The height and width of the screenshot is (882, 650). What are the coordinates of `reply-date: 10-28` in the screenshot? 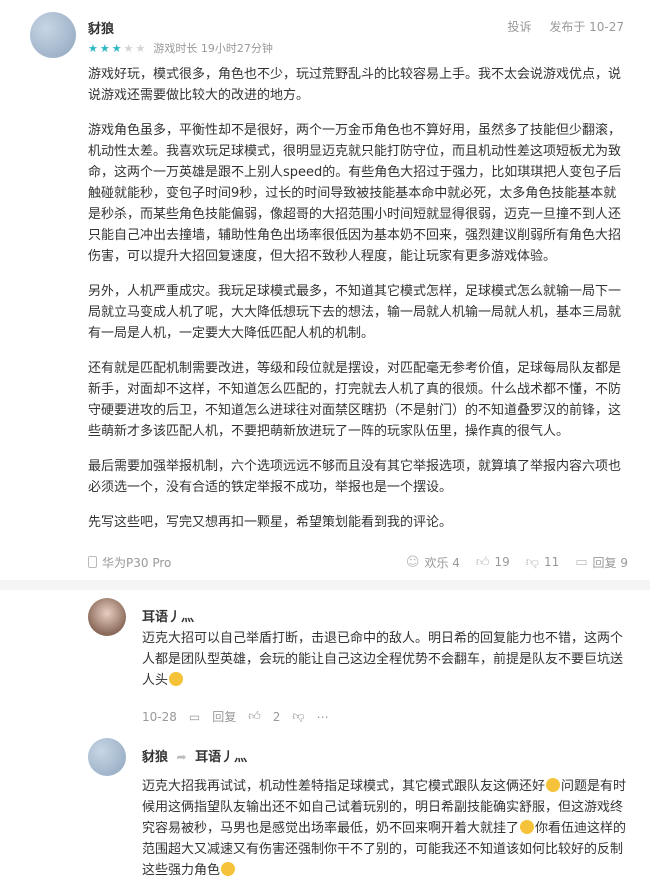 It's located at (159, 716).